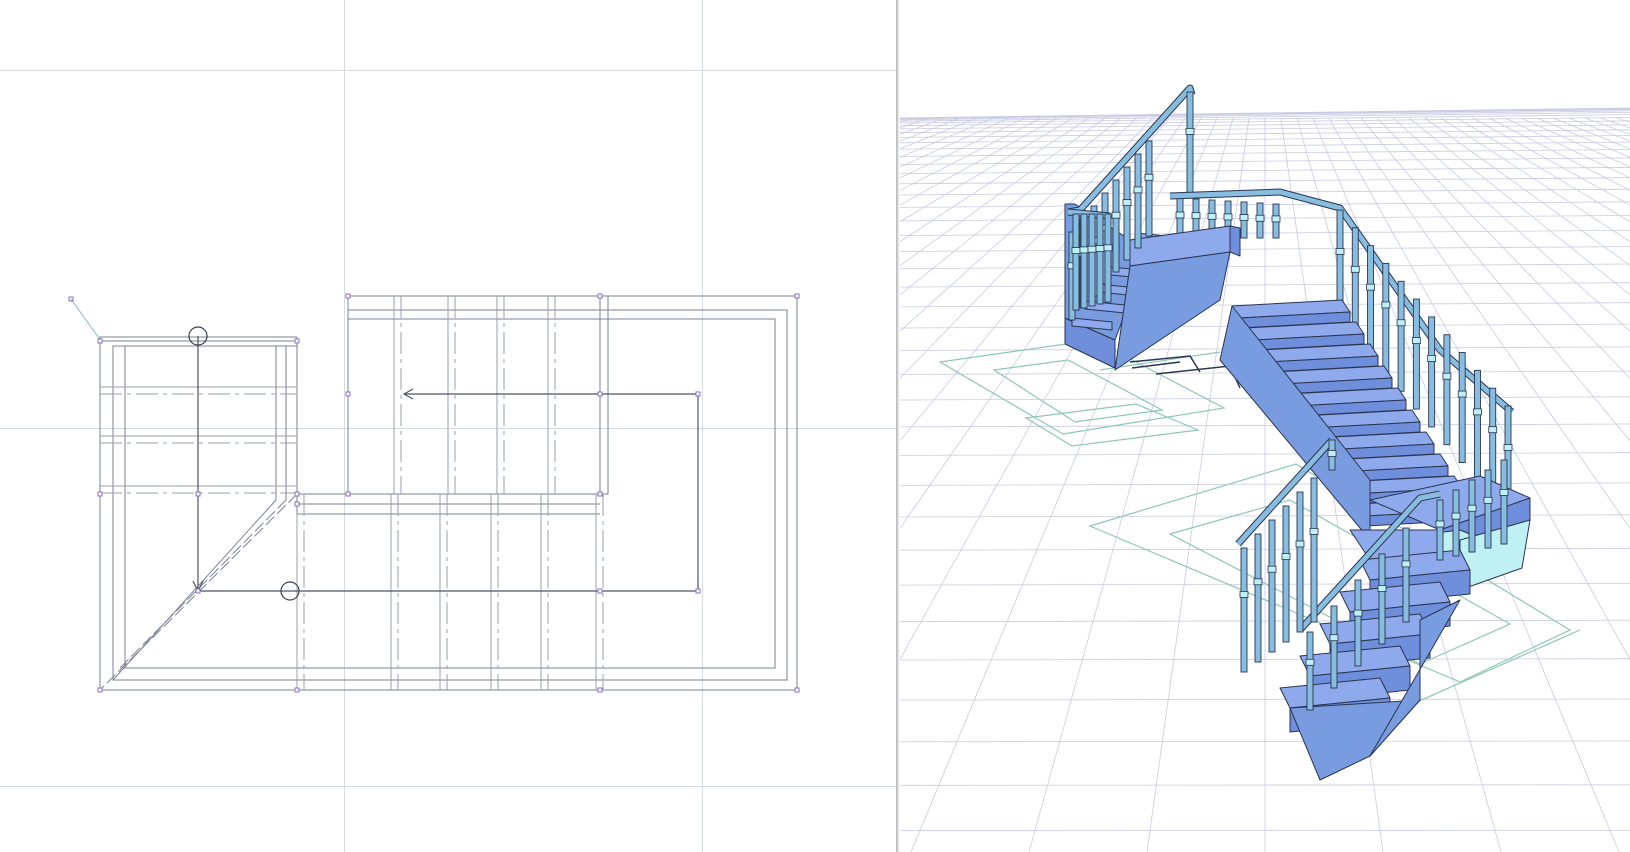 This screenshot has height=852, width=1630. Describe the element at coordinates (86, 320) in the screenshot. I see `leader-line` at that location.